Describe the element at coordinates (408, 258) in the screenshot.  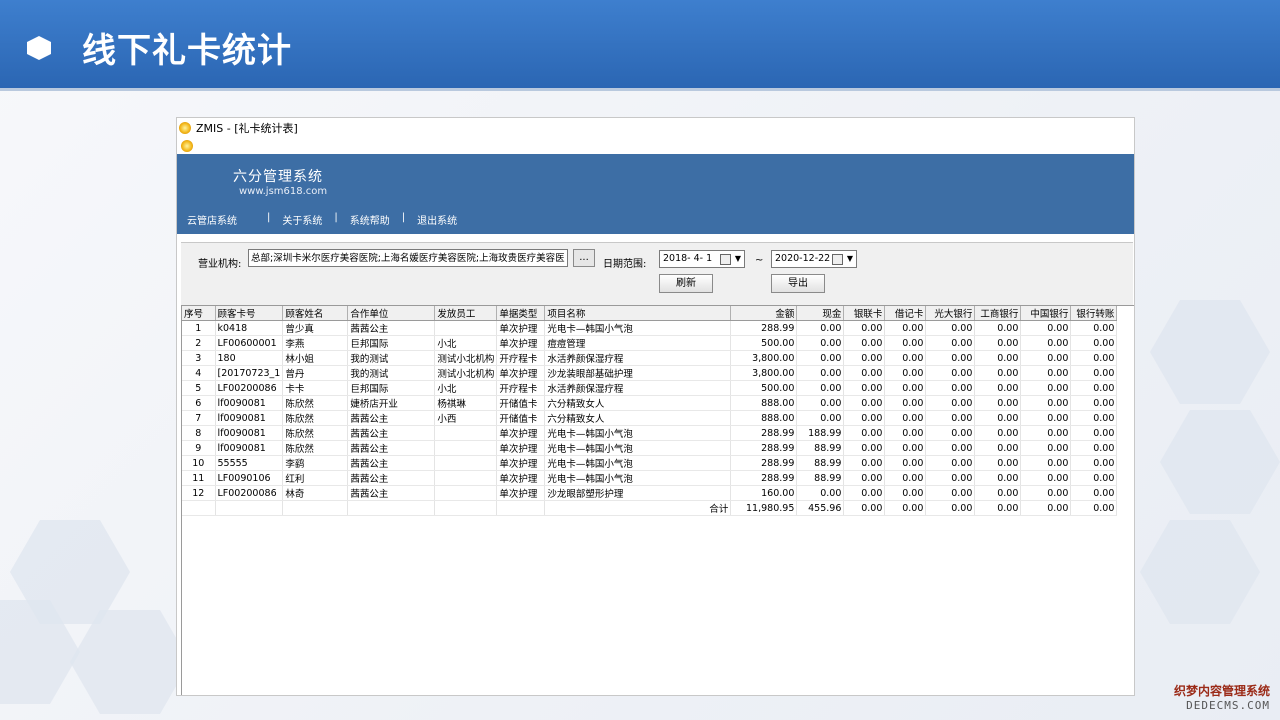
I see `org-input: 总部;深圳卡米尔医疗美容医院;上海名媛医疗美容医院;上海玫贵医疗美容医` at that location.